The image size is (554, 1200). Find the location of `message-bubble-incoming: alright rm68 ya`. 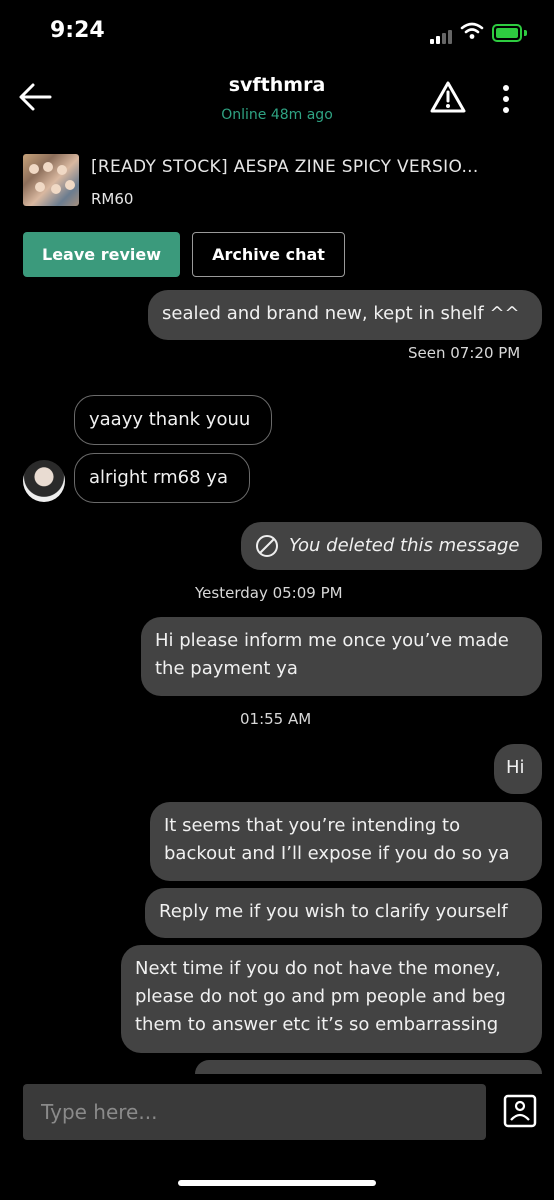

message-bubble-incoming: alright rm68 ya is located at coordinates (162, 478).